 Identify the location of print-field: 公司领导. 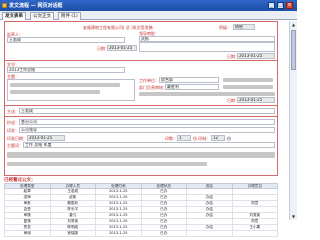
(147, 130).